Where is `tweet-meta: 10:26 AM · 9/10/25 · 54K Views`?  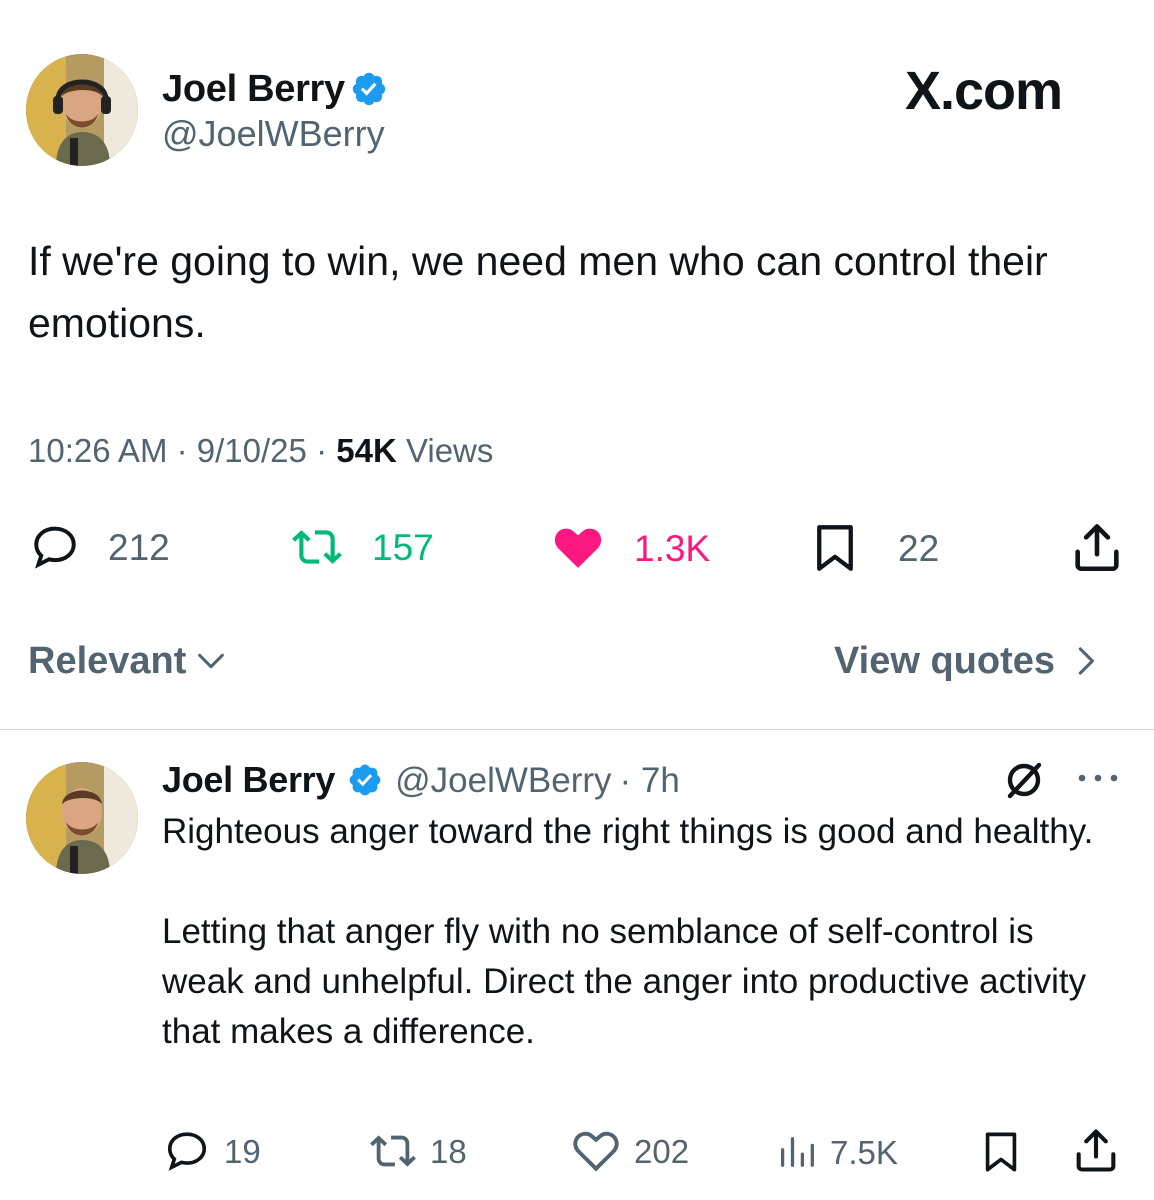
tweet-meta: 10:26 AM · 9/10/25 · 54K Views is located at coordinates (260, 450).